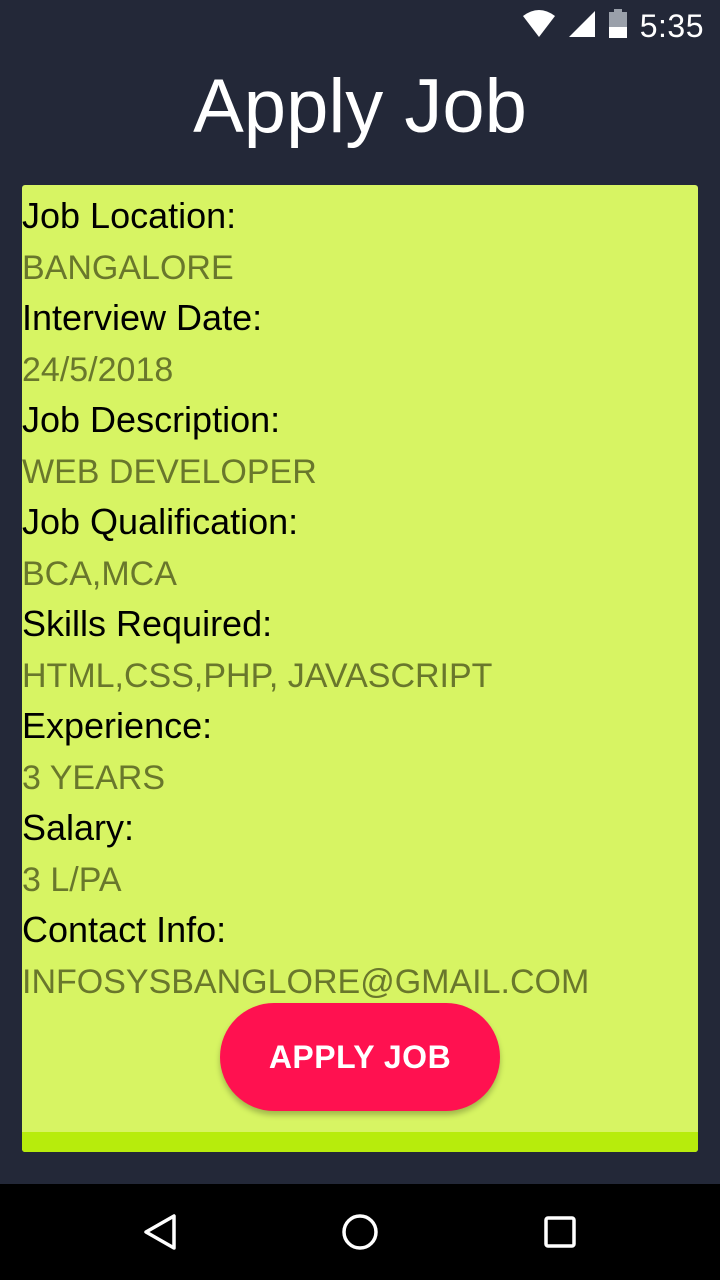  Describe the element at coordinates (671, 25) in the screenshot. I see `status-time: 5:35` at that location.